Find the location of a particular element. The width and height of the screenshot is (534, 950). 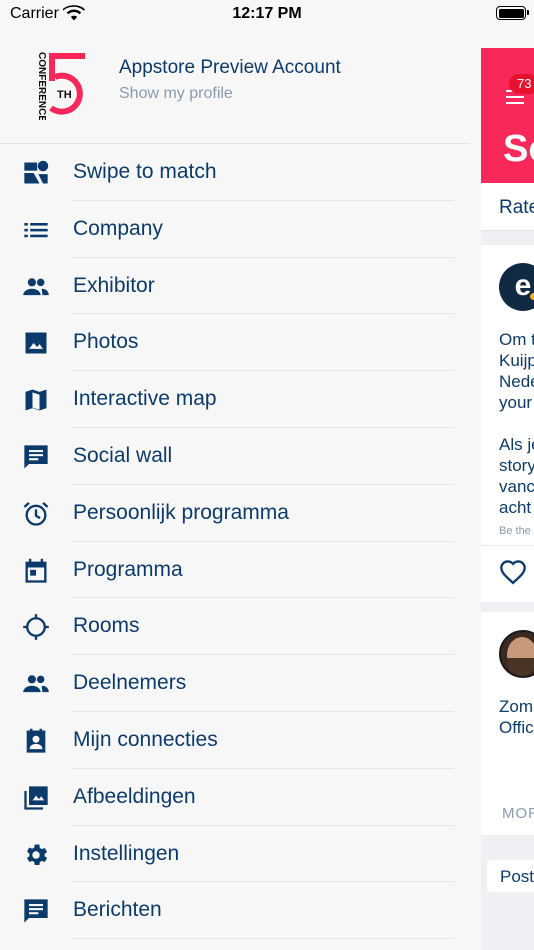

post-text-line: your is located at coordinates (516, 402).